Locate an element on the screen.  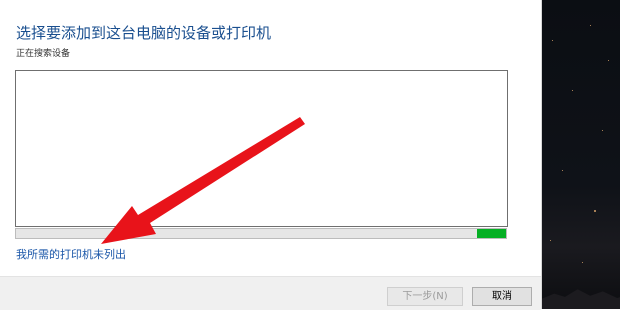
cancel-button: 取消 is located at coordinates (502, 296).